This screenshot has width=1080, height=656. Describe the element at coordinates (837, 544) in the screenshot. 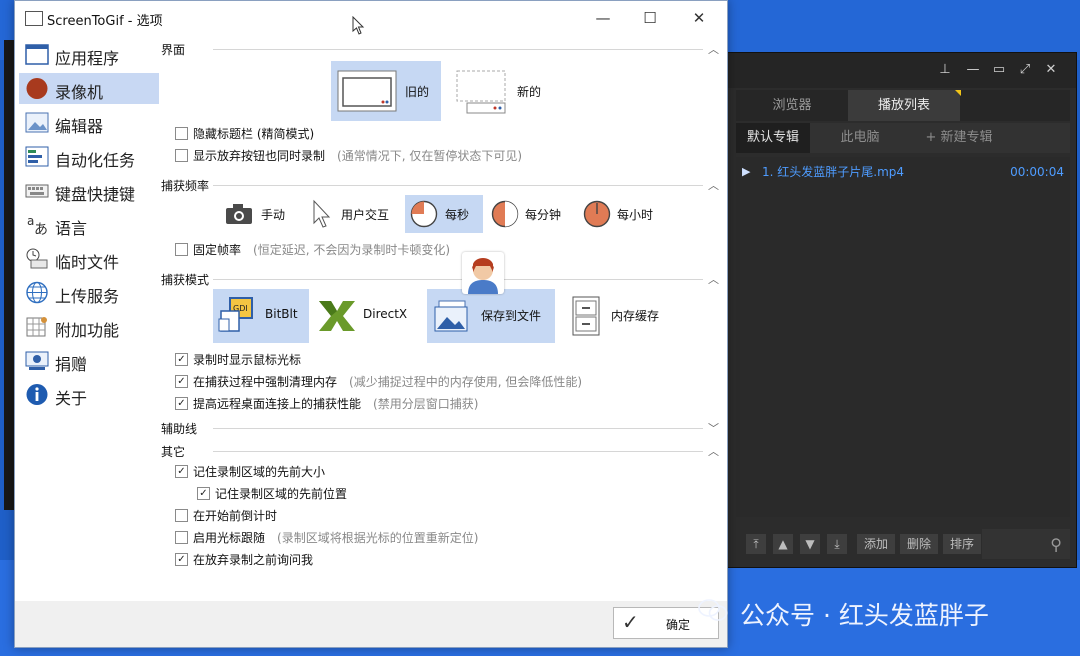

I see `move-bottom-button: ⤓` at that location.